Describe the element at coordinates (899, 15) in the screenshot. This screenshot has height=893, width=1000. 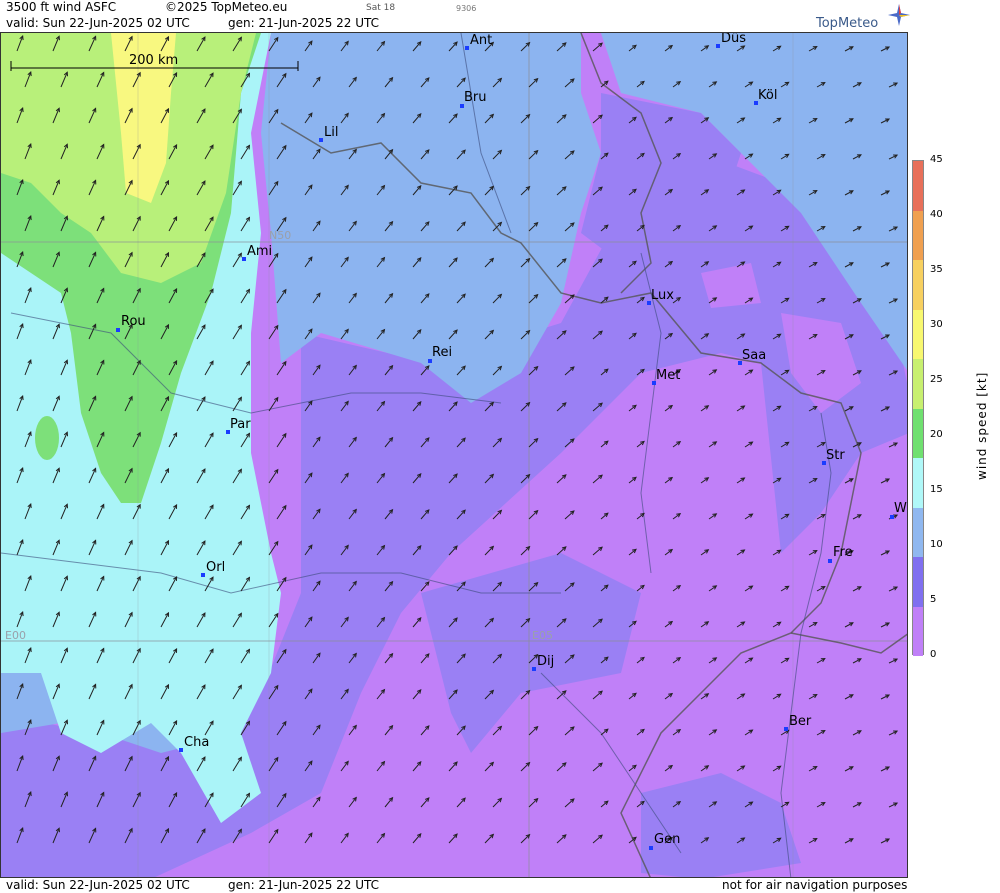
I see `compass-star-icon` at that location.